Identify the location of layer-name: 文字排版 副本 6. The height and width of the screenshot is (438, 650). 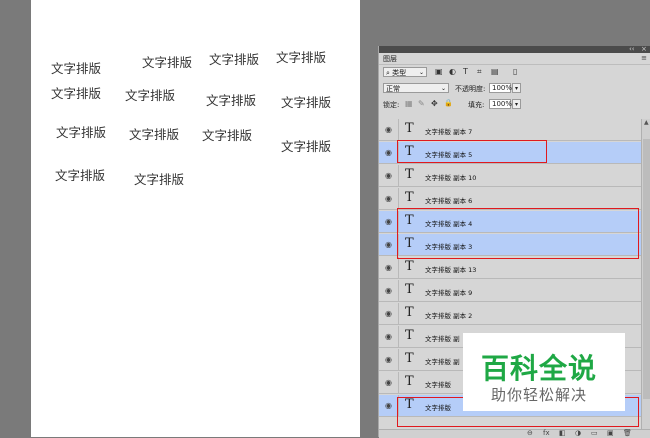
(448, 200).